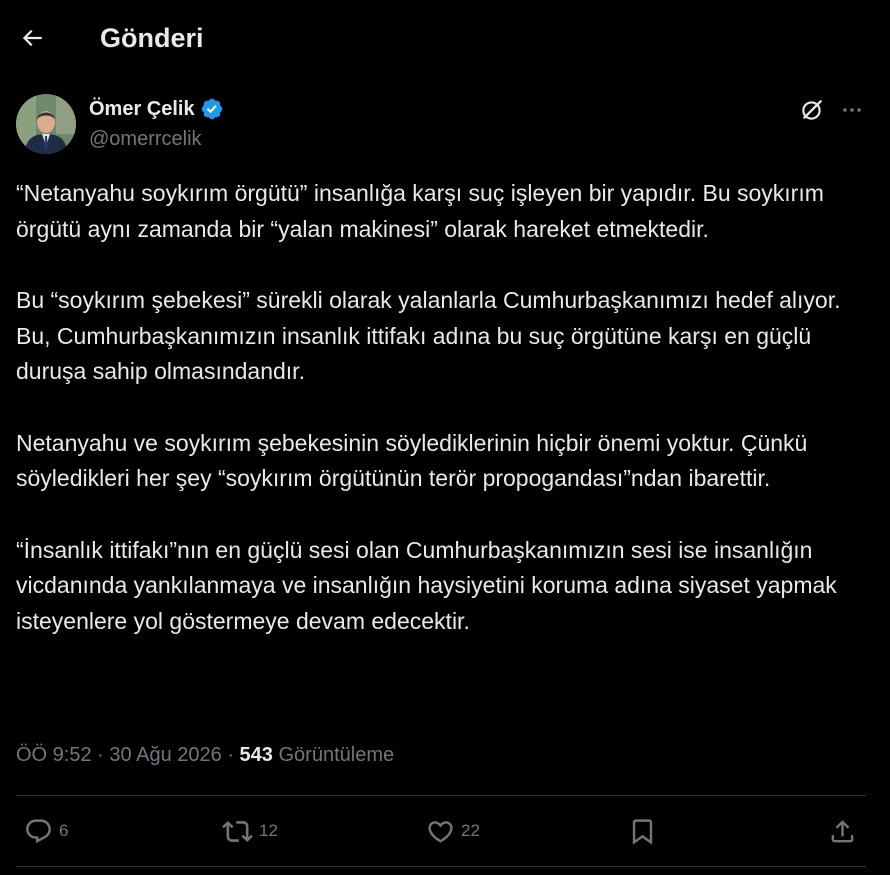 Image resolution: width=890 pixels, height=875 pixels. Describe the element at coordinates (38, 830) in the screenshot. I see `reply-icon` at that location.